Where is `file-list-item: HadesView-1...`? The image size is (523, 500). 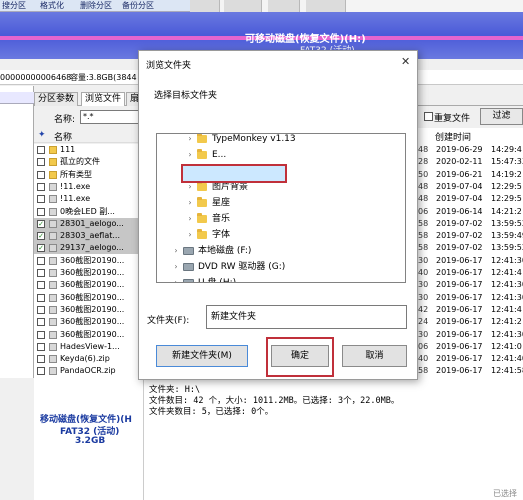
file-list-item: HadesView-1... is located at coordinates (87, 347).